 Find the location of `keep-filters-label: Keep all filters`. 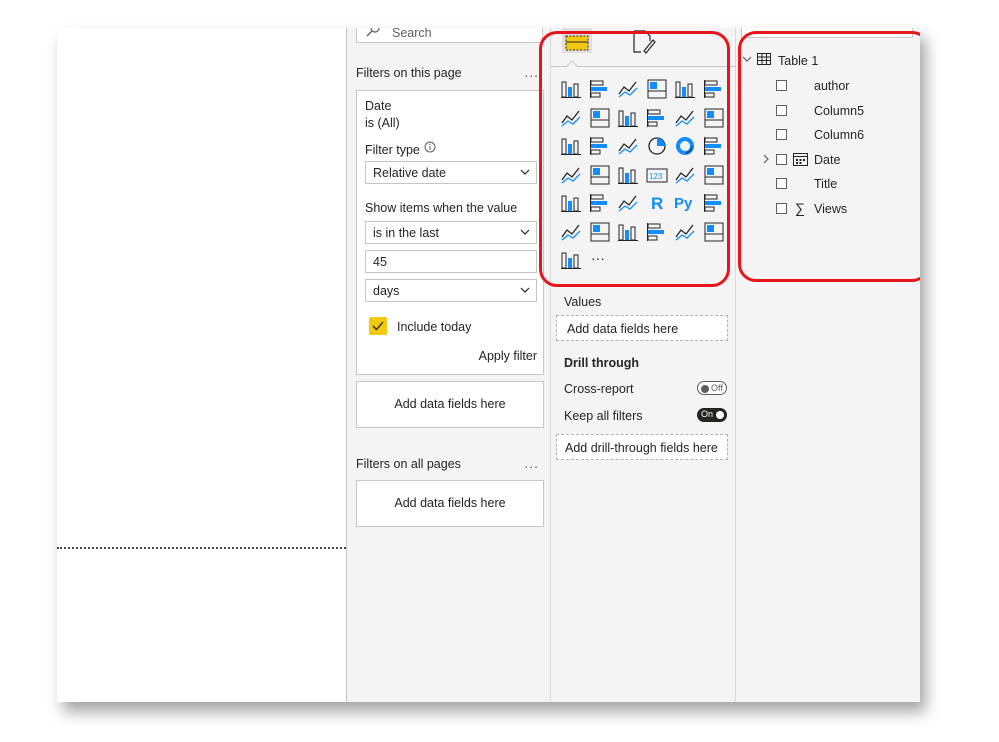

keep-filters-label: Keep all filters is located at coordinates (603, 416).